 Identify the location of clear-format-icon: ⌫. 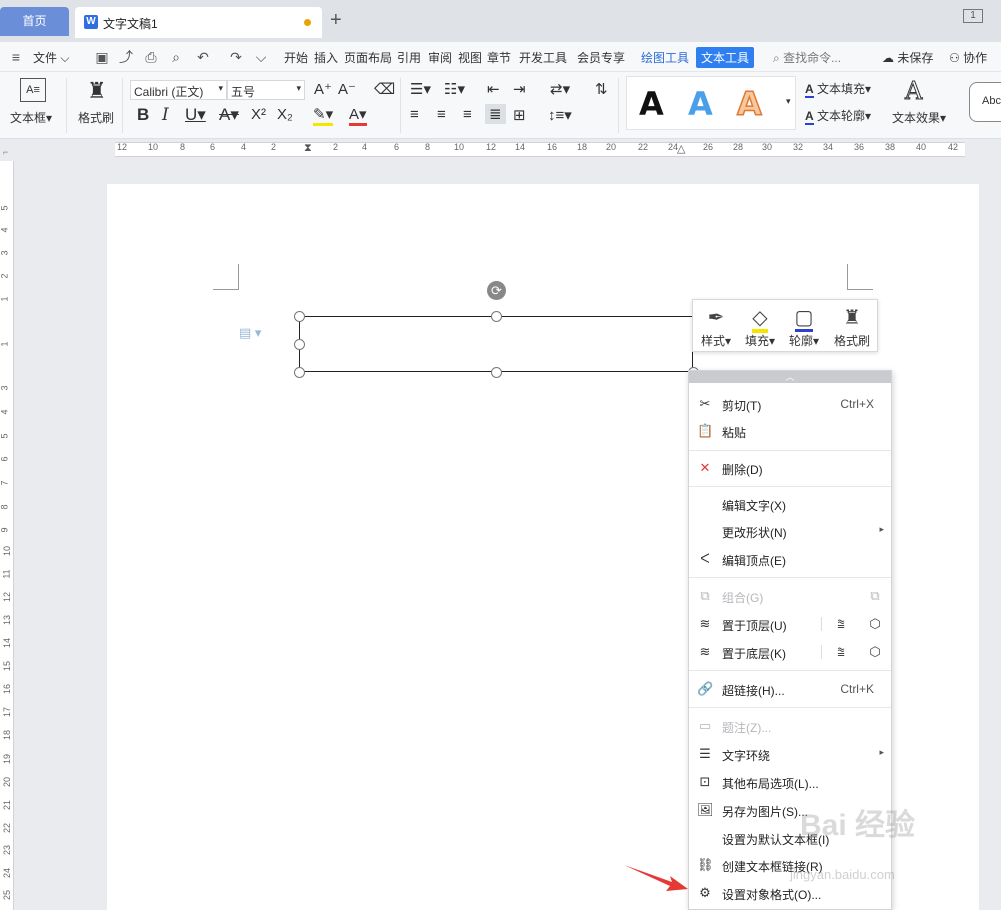
(384, 89).